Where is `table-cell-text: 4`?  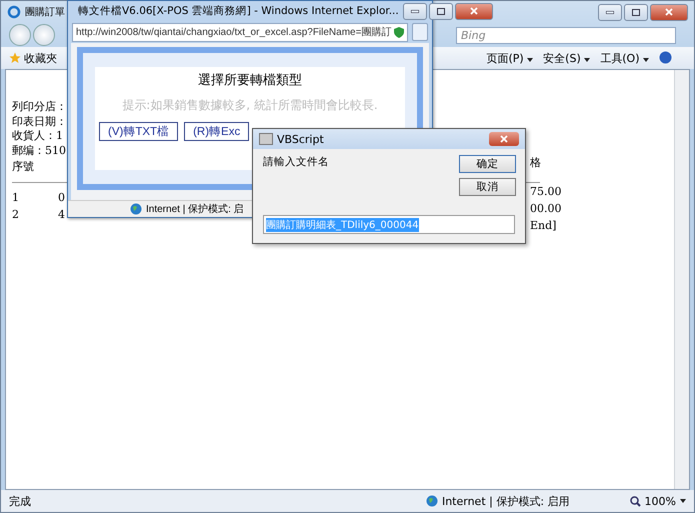
table-cell-text: 4 is located at coordinates (61, 215).